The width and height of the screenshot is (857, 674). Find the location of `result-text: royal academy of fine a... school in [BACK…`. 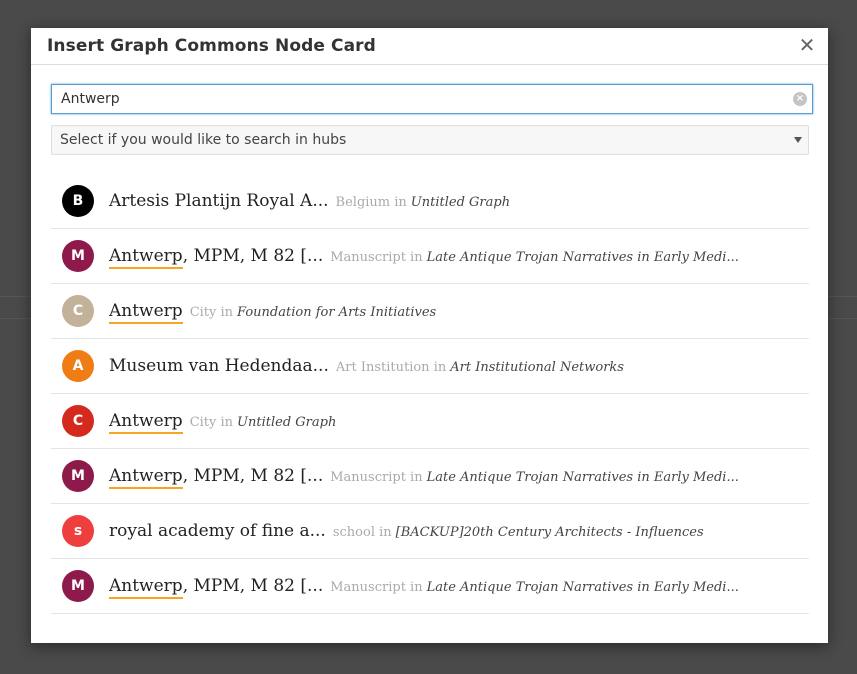

result-text: royal academy of fine a... school in [BACK… is located at coordinates (406, 531).